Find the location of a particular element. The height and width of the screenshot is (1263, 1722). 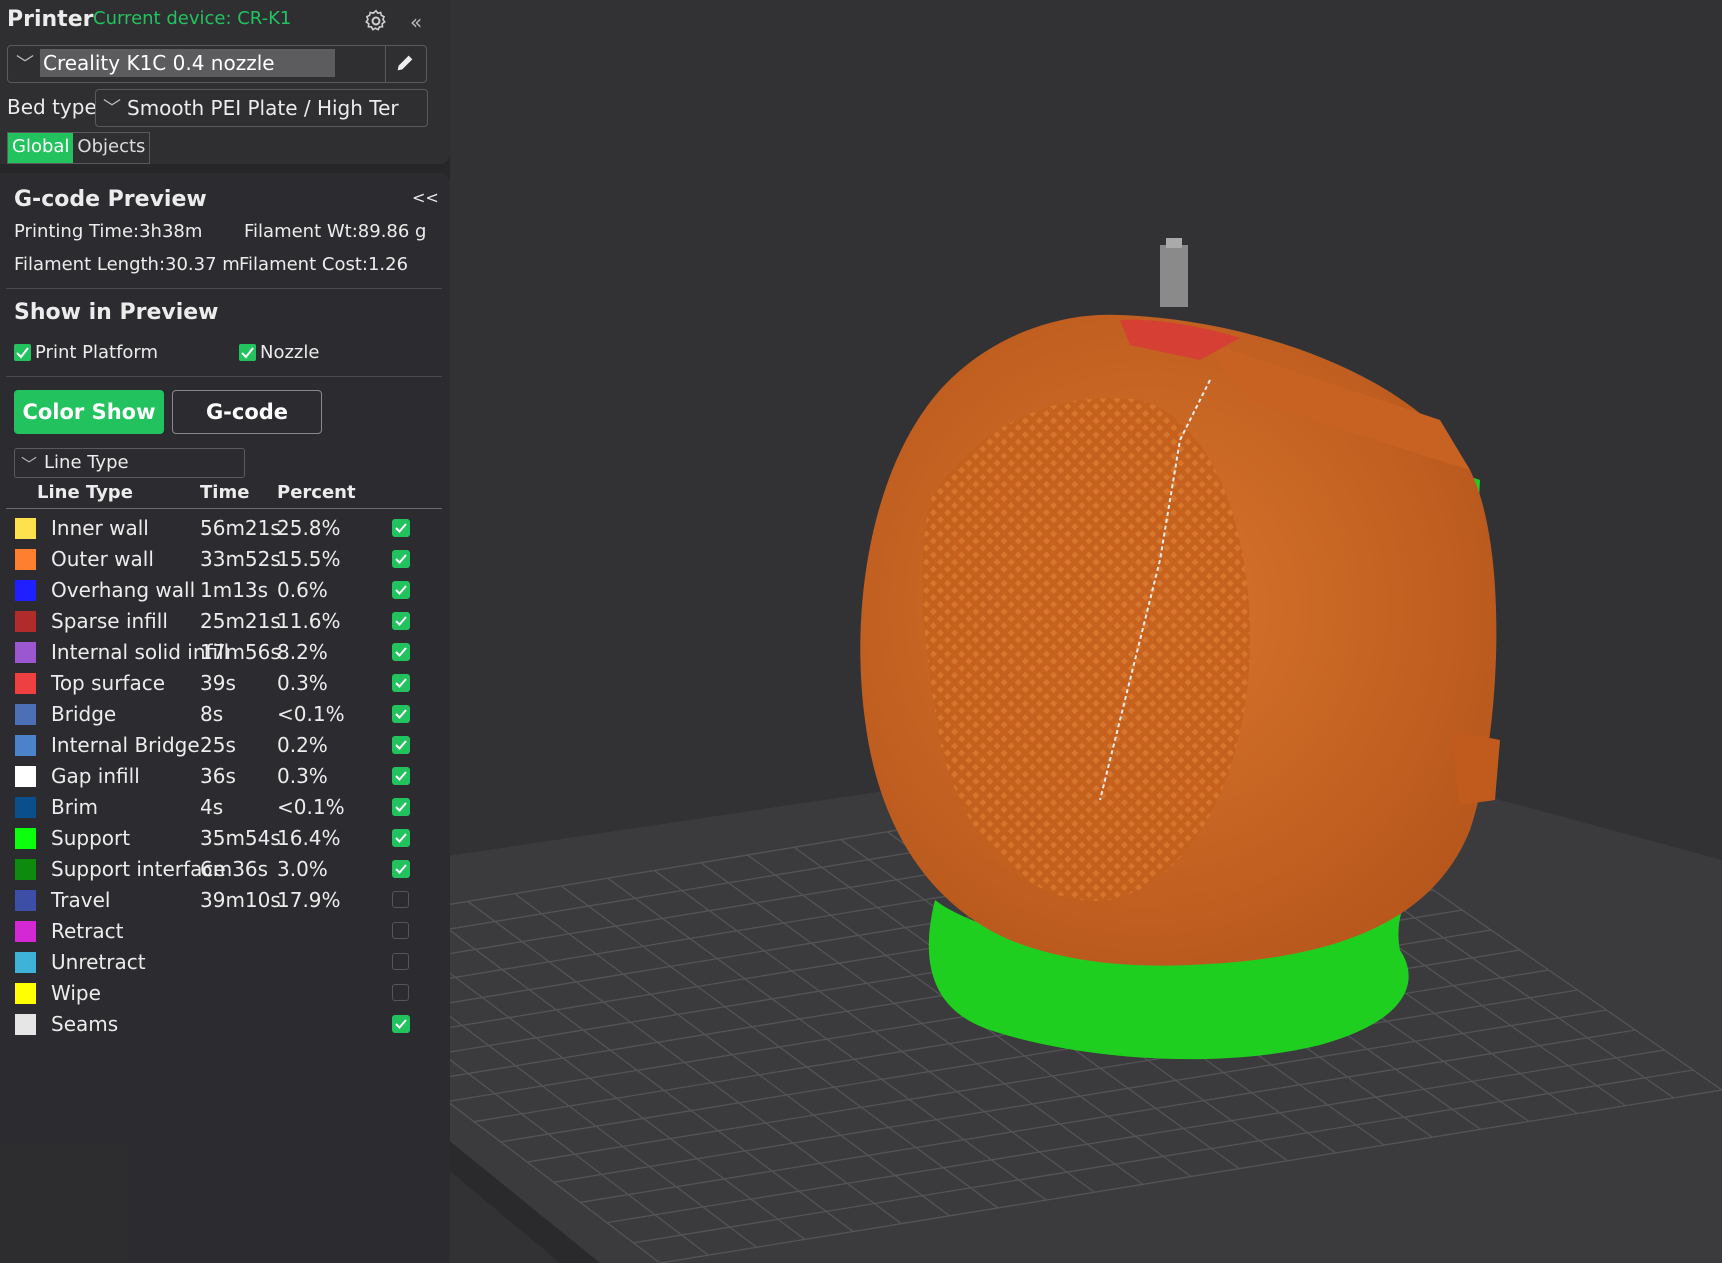

color-show-button: Color Show is located at coordinates (89, 412).